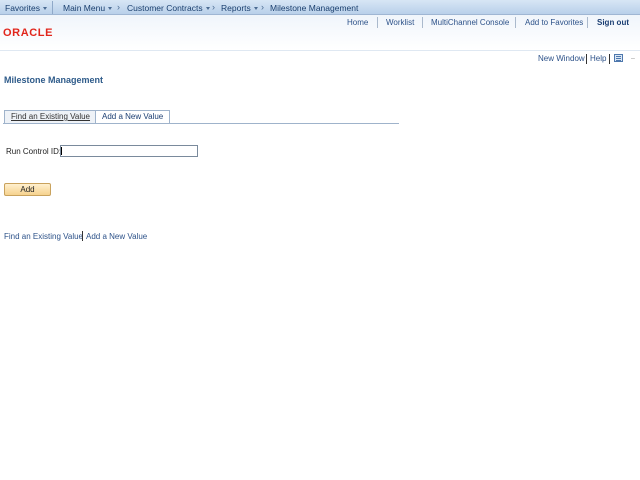 Image resolution: width=640 pixels, height=480 pixels. I want to click on text-cursor, so click(61, 151).